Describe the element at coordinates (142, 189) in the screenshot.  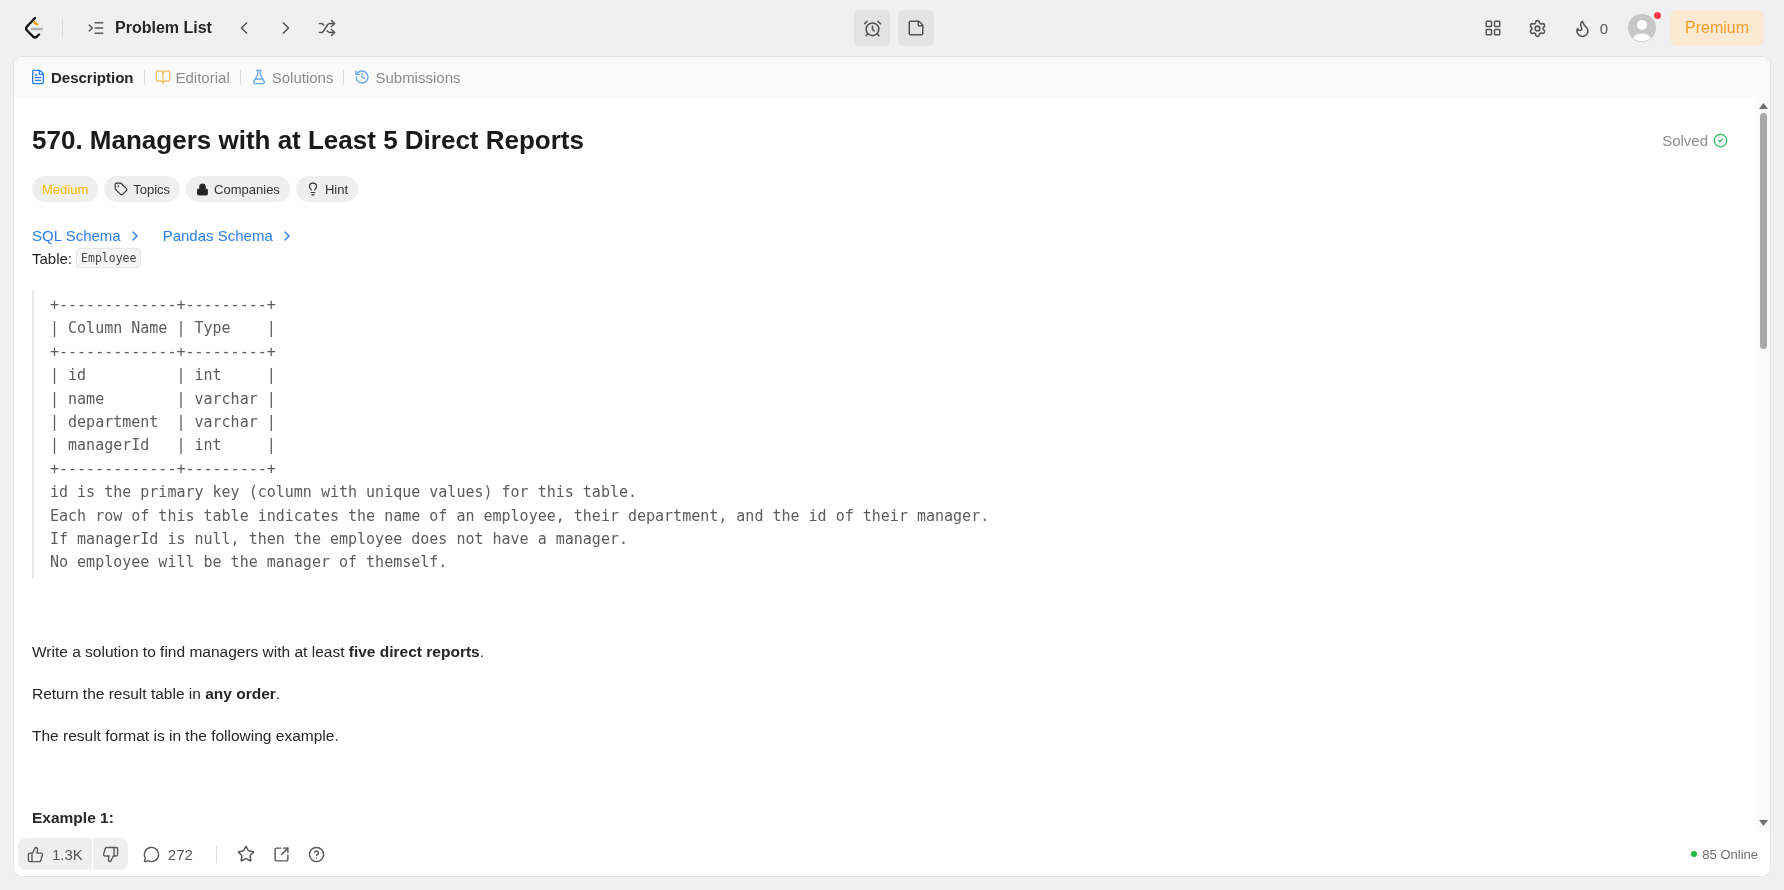
I see `tag-button: Topics` at that location.